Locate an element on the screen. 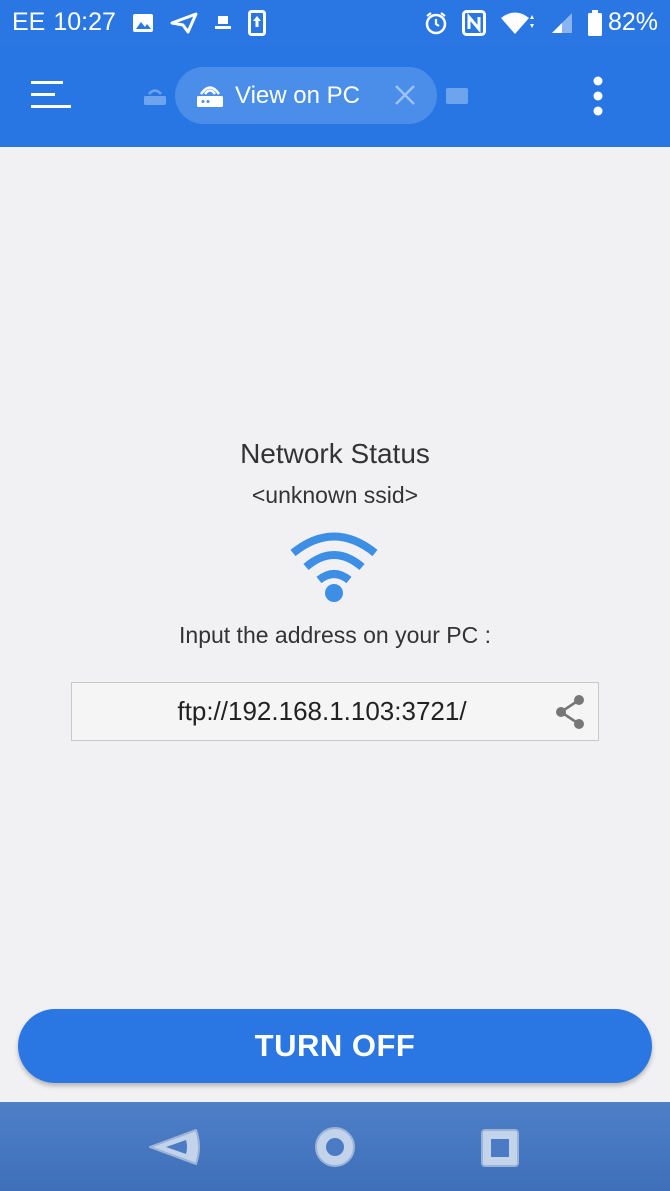 This screenshot has width=670, height=1191. nfc-icon is located at coordinates (473, 22).